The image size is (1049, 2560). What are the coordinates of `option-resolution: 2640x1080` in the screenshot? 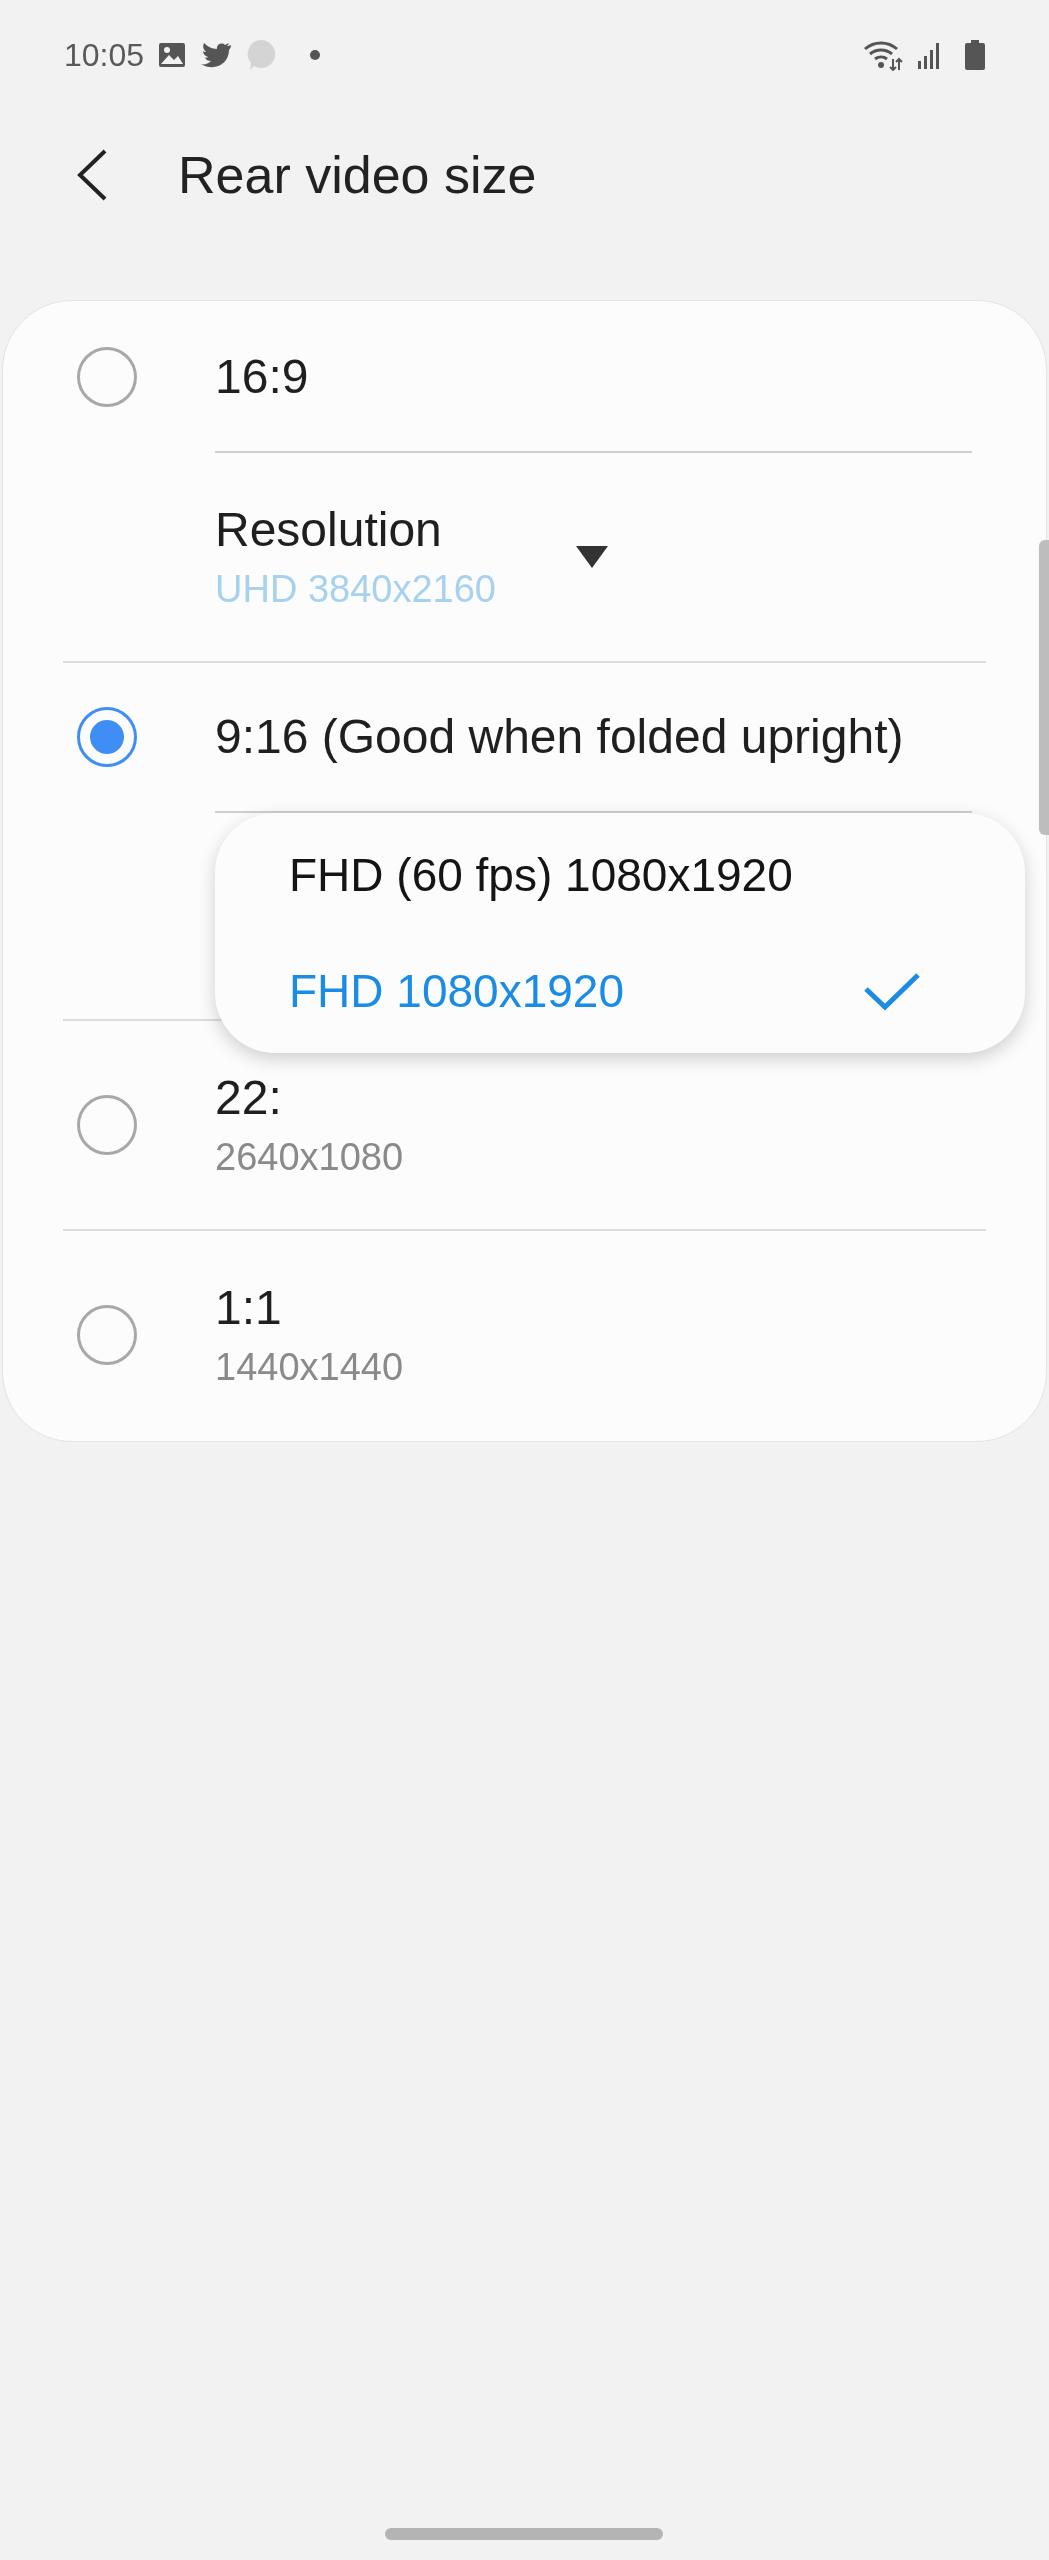 It's located at (309, 1157).